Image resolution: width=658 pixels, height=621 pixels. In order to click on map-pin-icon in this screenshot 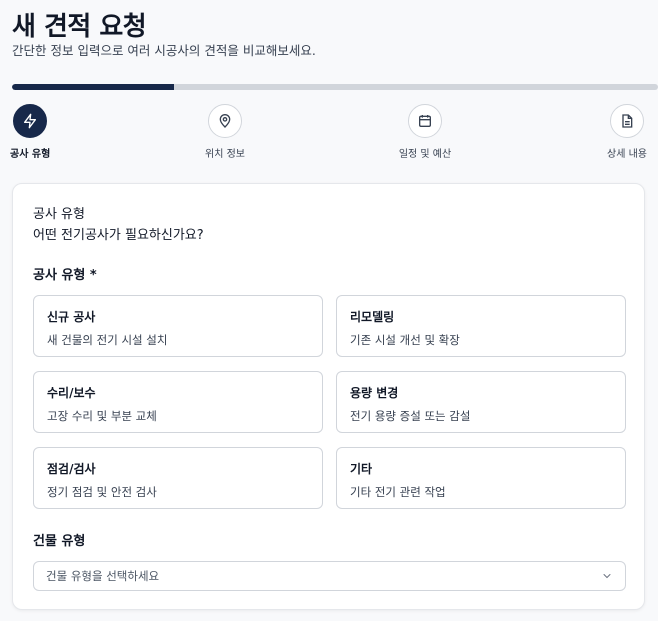, I will do `click(225, 121)`.